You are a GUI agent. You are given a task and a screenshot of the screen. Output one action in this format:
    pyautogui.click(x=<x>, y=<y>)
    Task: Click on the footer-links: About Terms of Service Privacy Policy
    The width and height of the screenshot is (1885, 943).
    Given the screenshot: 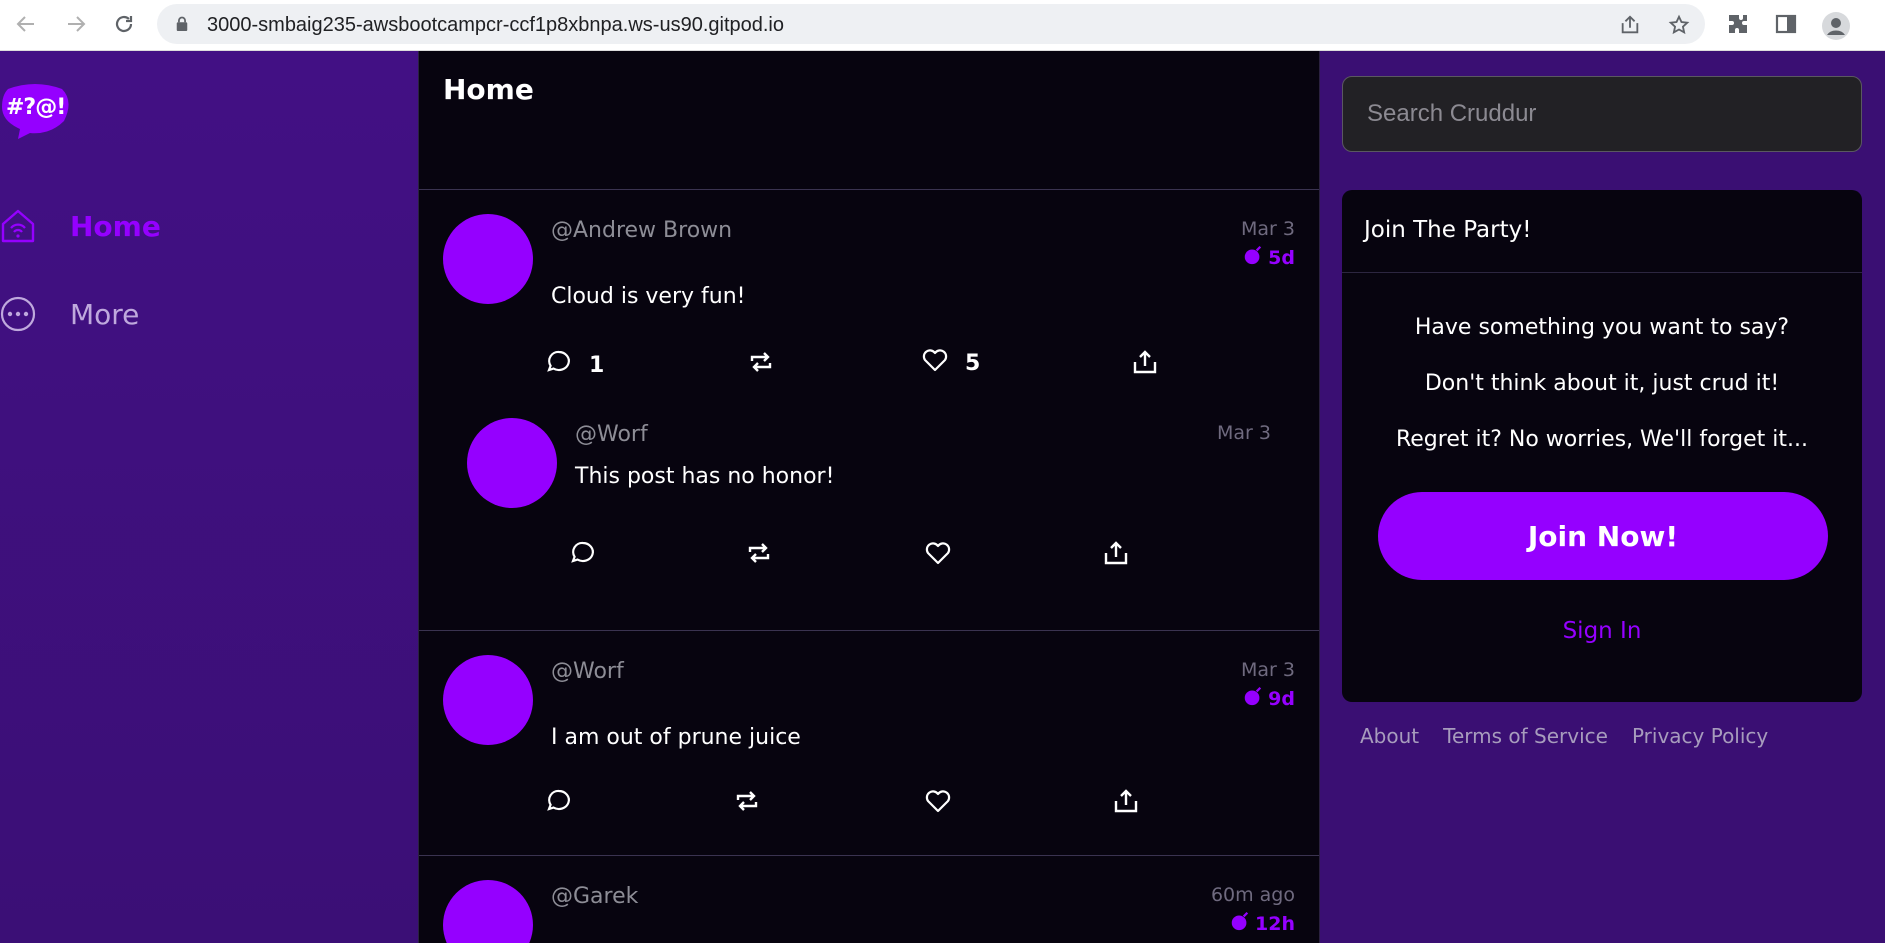 What is the action you would take?
    pyautogui.click(x=1564, y=736)
    